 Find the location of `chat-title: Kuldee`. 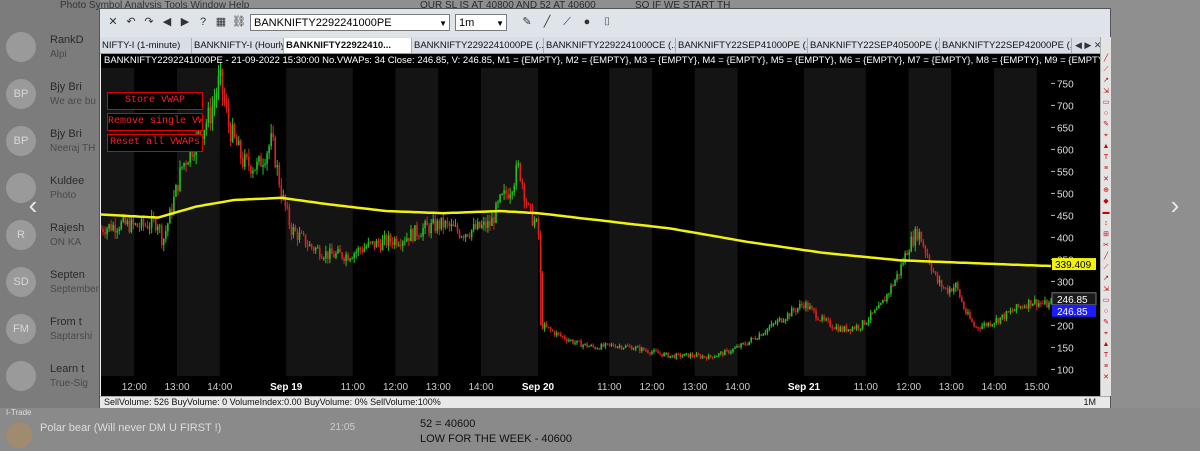

chat-title: Kuldee is located at coordinates (67, 181).